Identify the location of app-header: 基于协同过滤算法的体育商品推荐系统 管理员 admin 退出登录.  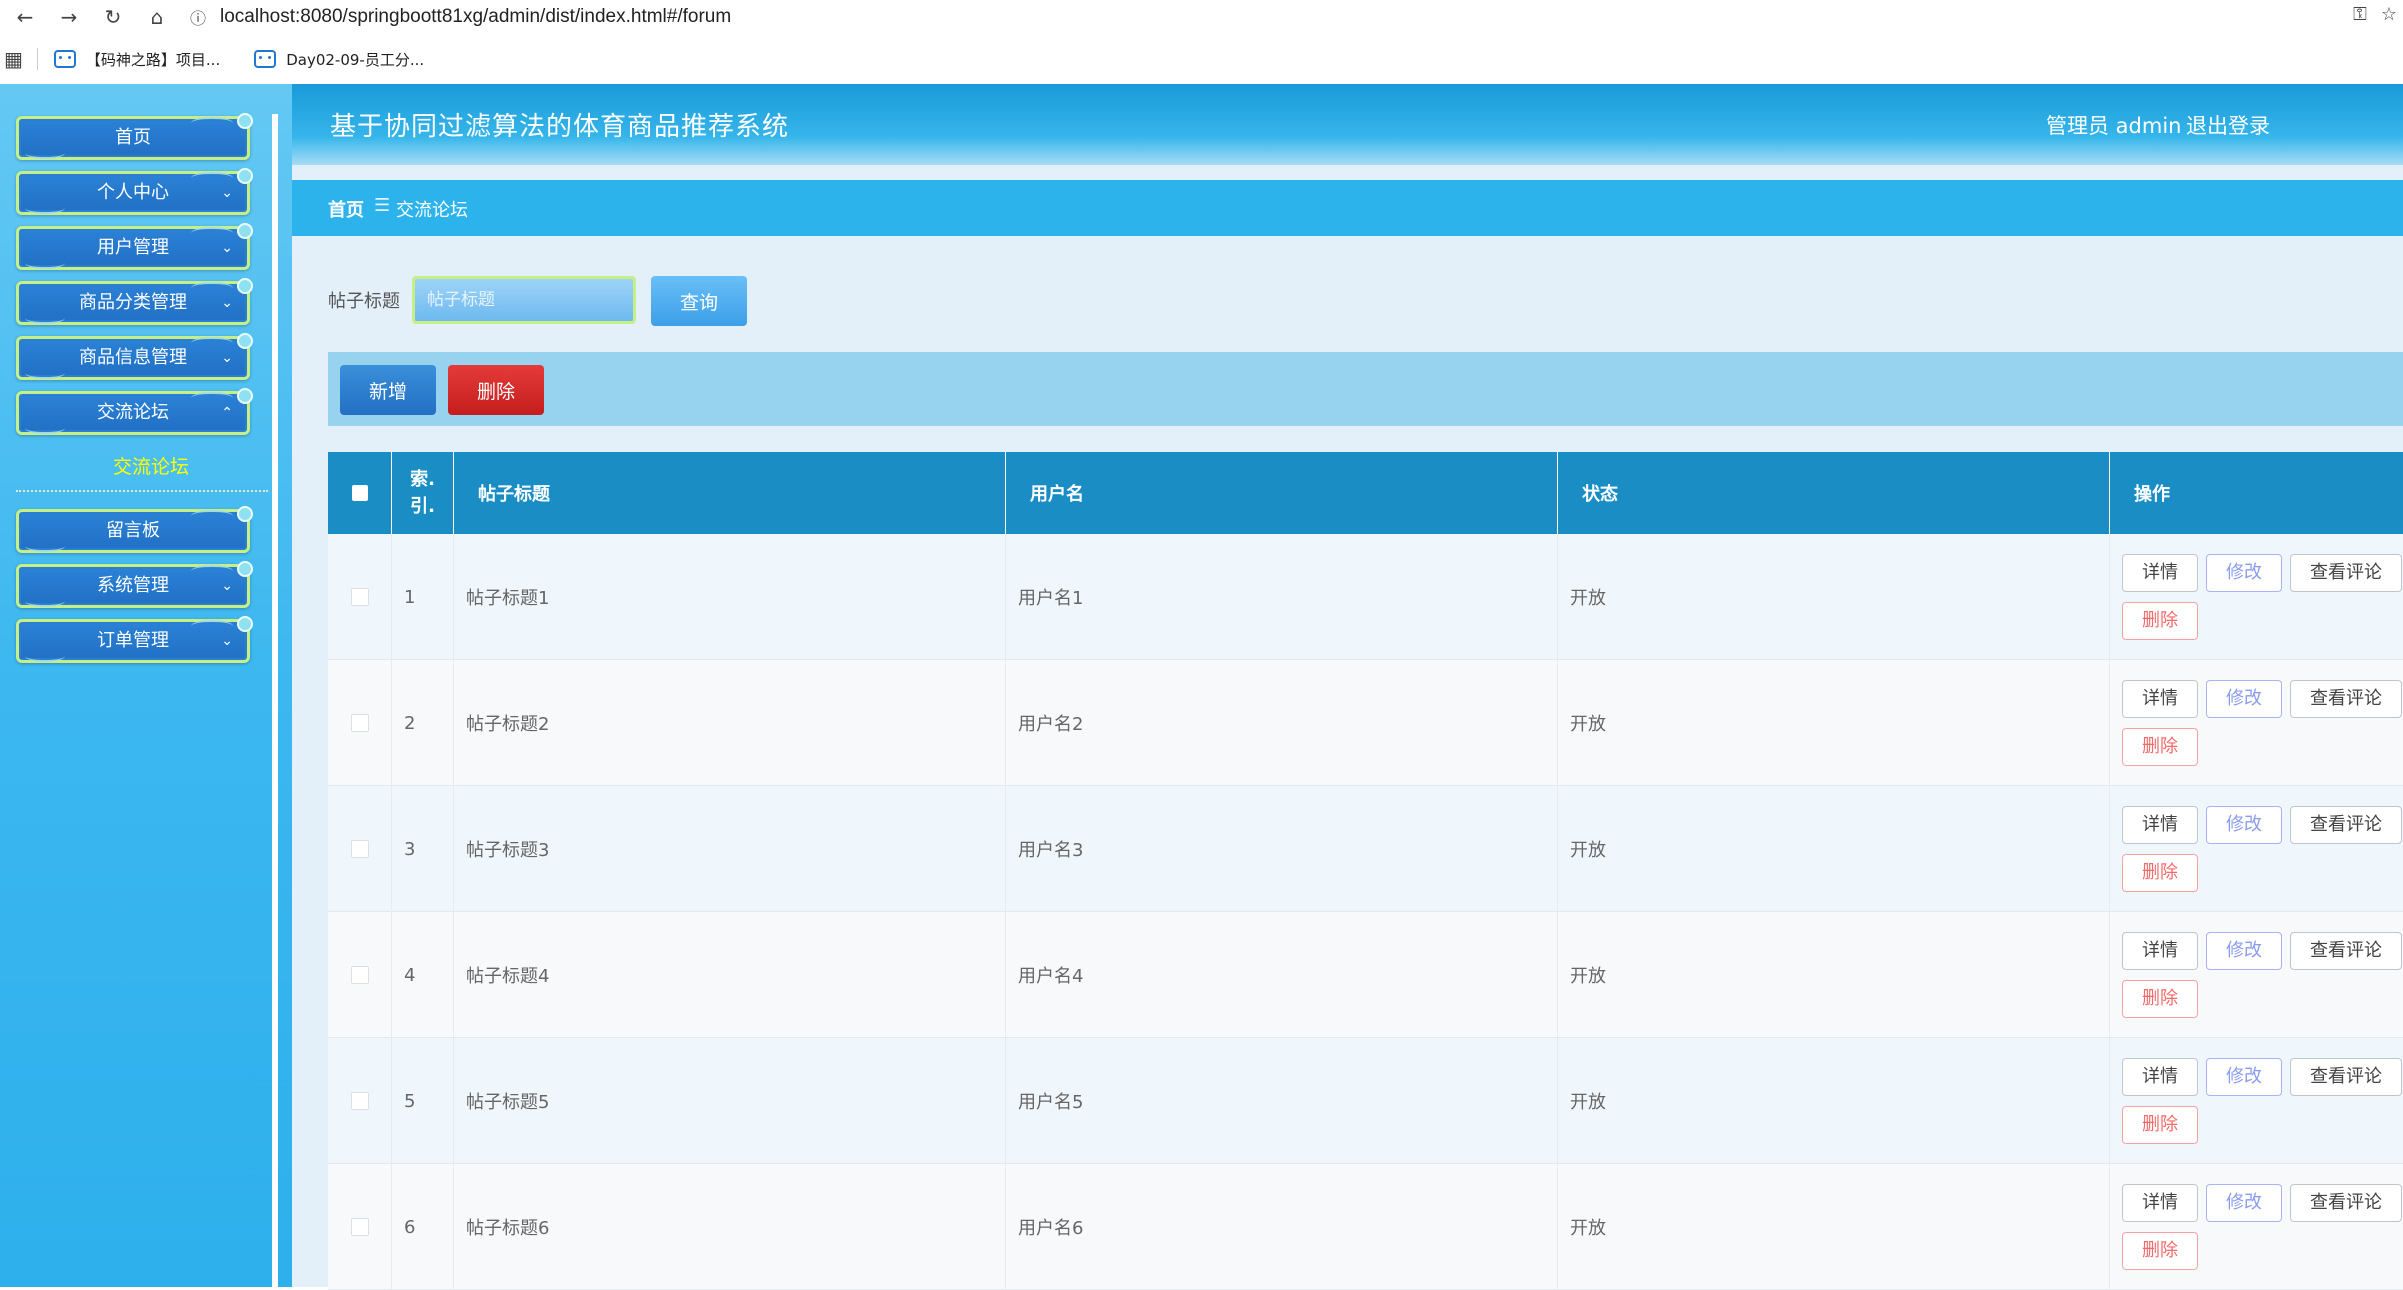
(1347, 124).